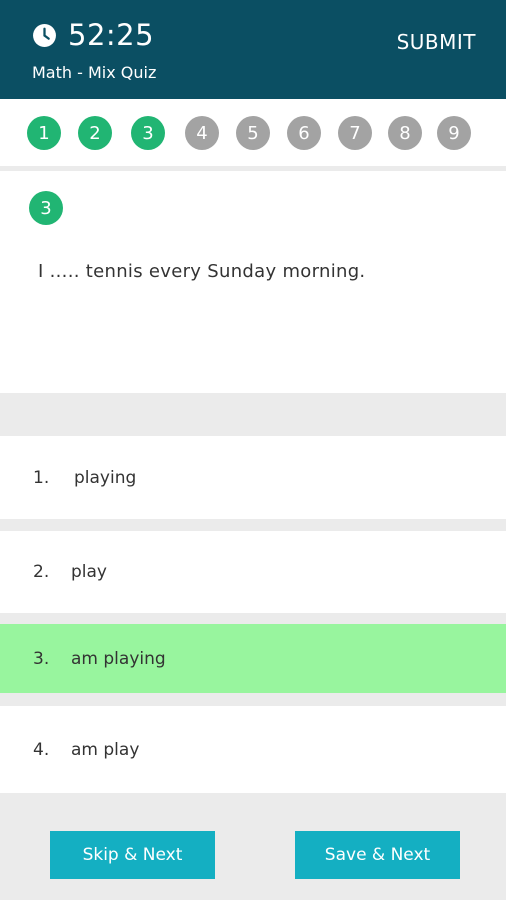 Image resolution: width=506 pixels, height=900 pixels. Describe the element at coordinates (253, 572) in the screenshot. I see `option-2: 2. play` at that location.